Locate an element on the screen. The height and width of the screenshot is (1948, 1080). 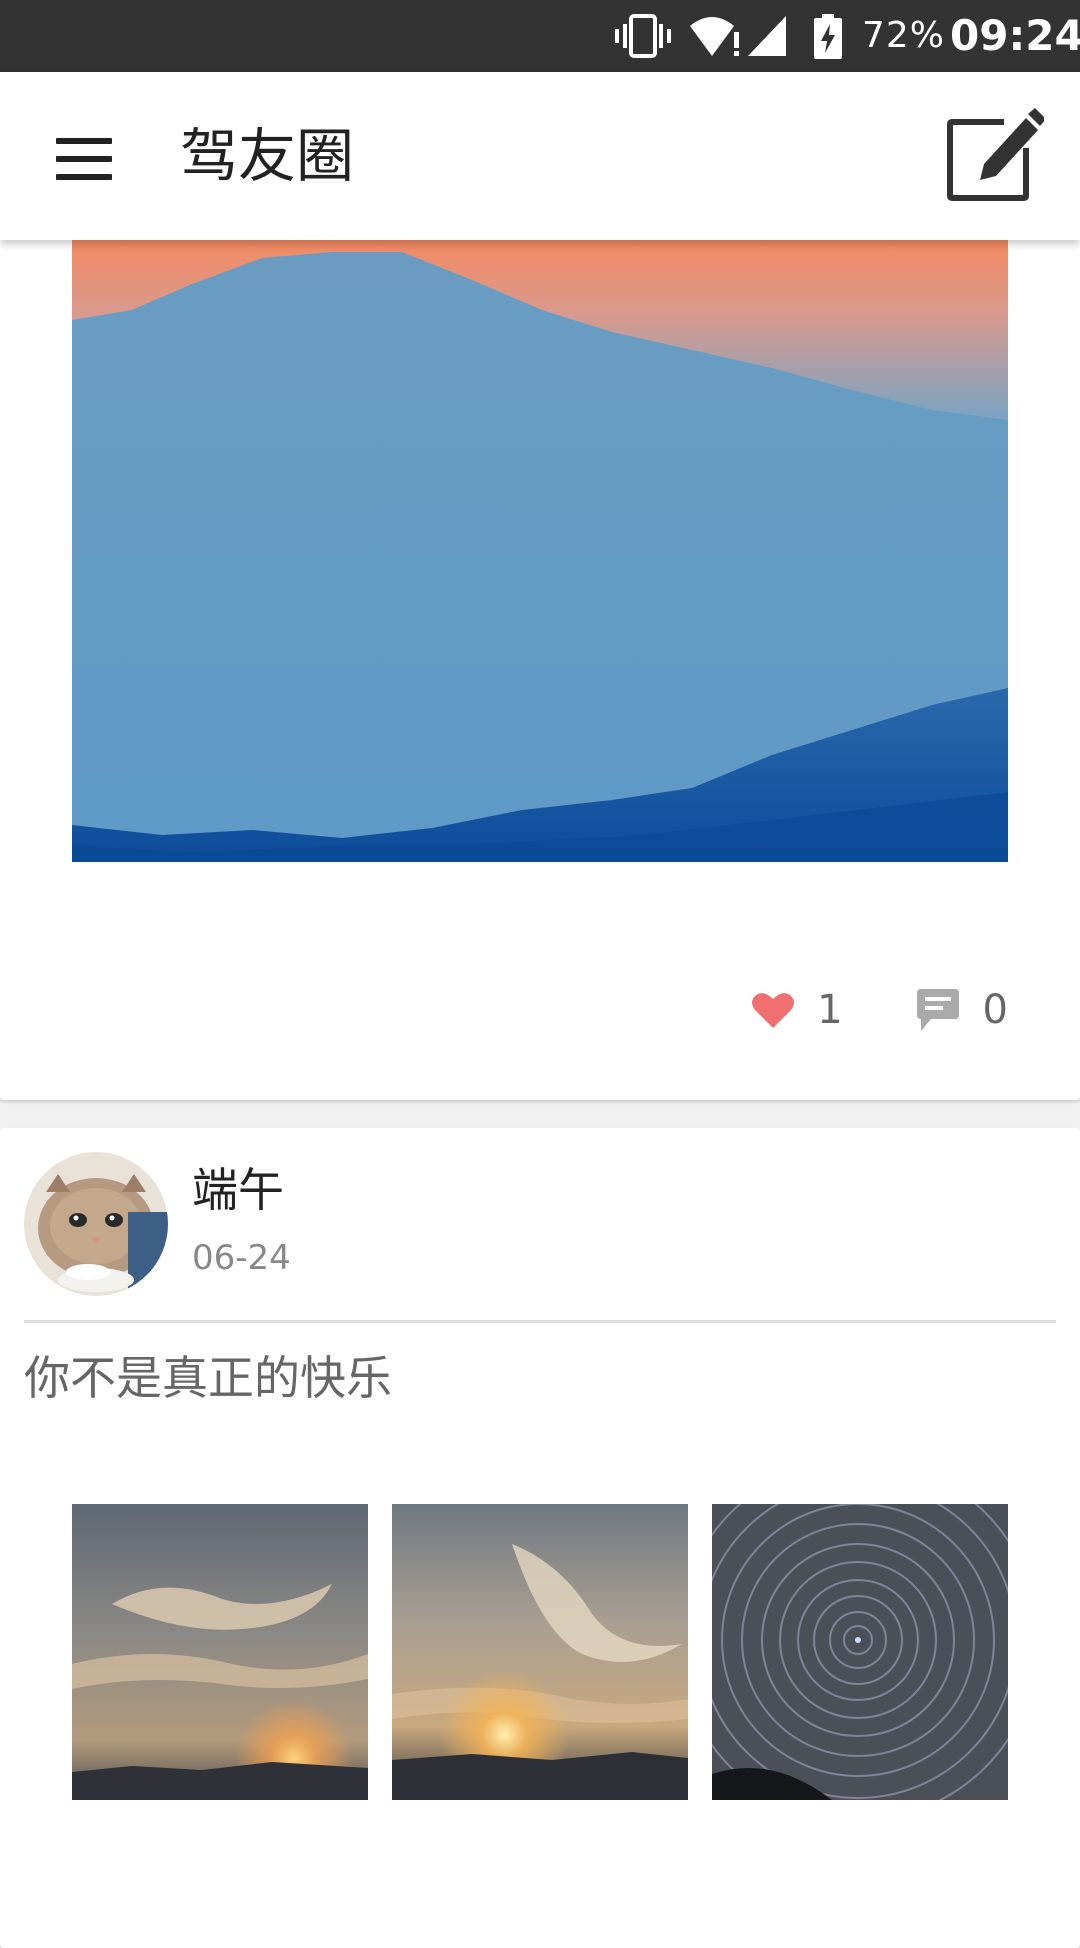
comment-button: 0 is located at coordinates (961, 1010).